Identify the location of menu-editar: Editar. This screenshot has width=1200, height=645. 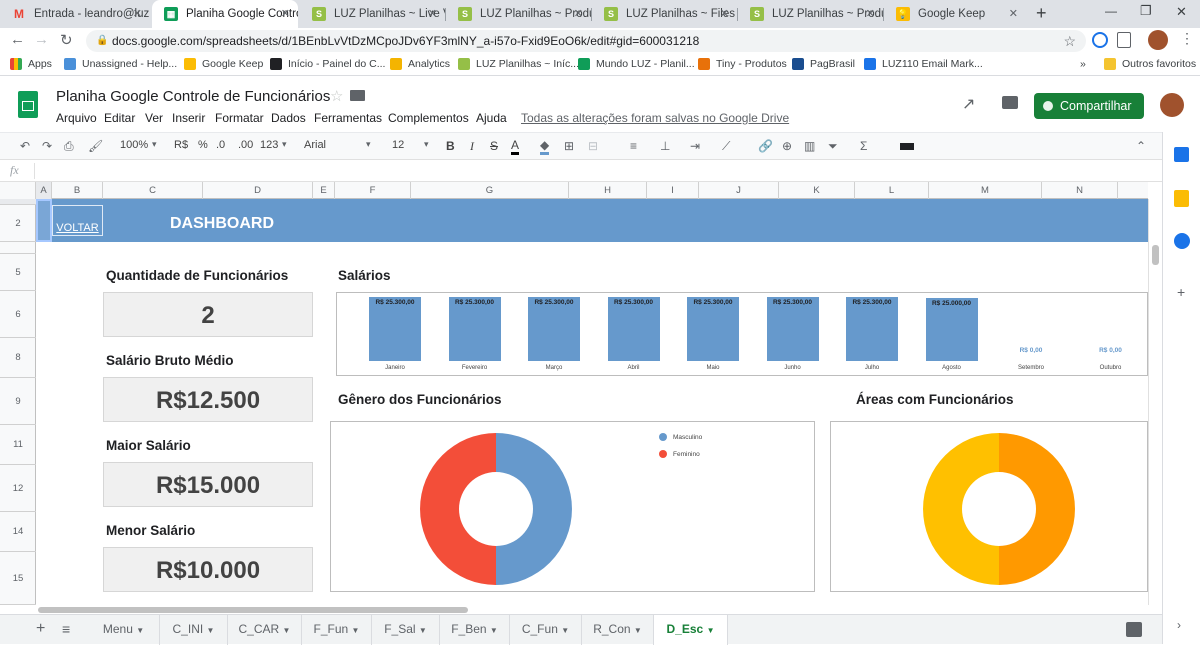
(119, 118).